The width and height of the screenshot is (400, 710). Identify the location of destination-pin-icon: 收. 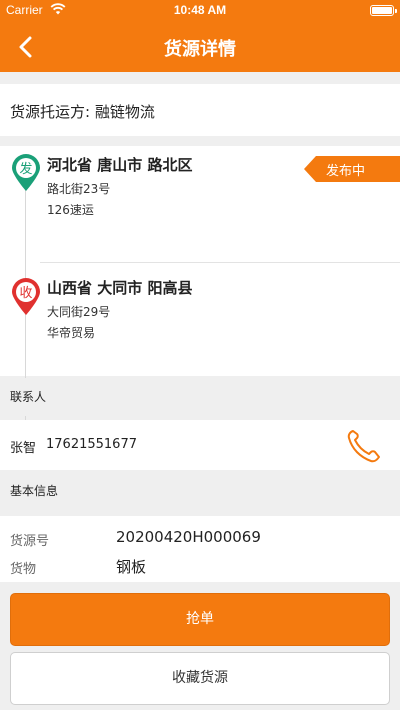
(26, 296).